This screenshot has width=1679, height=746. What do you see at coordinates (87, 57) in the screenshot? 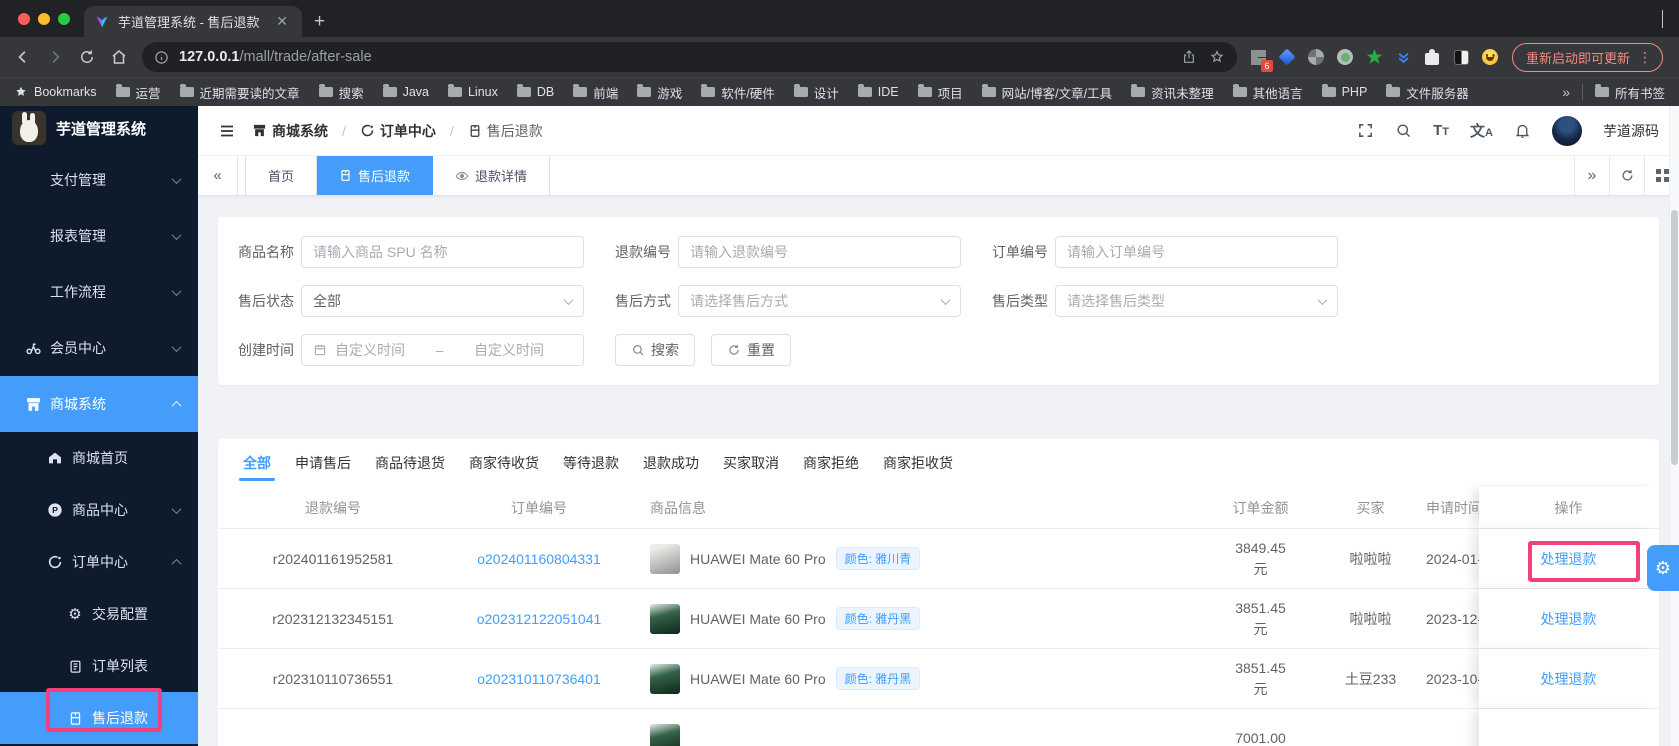
I see `reload-icon` at bounding box center [87, 57].